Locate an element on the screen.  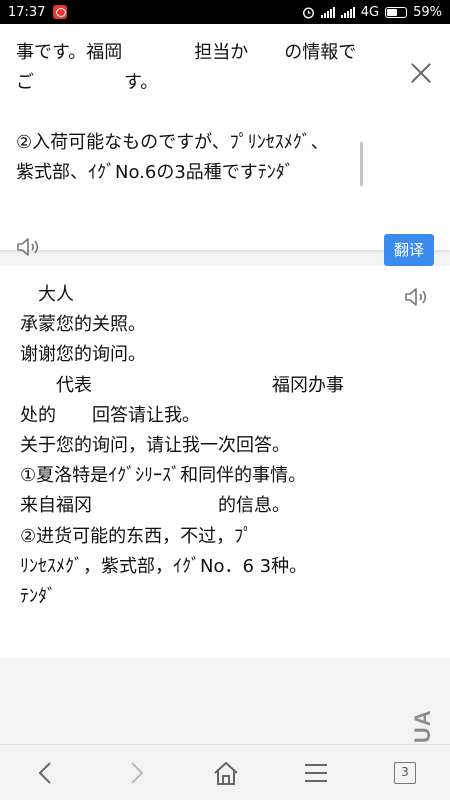
bottom-navigation: 3 is located at coordinates (225, 772).